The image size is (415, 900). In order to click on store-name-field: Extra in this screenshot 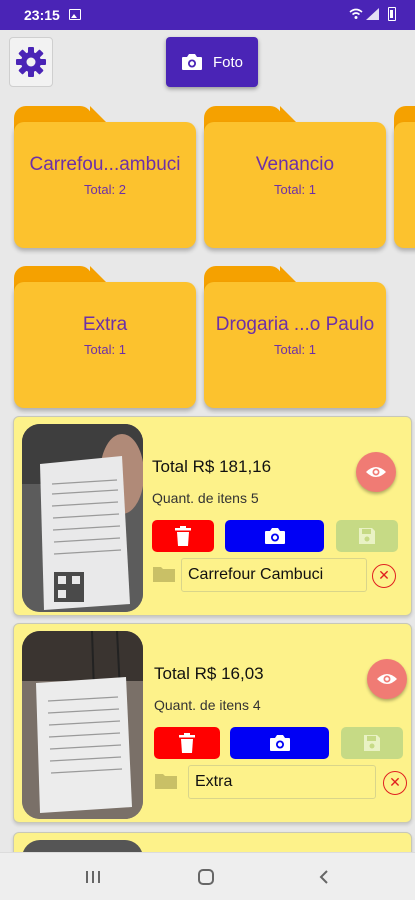, I will do `click(282, 782)`.